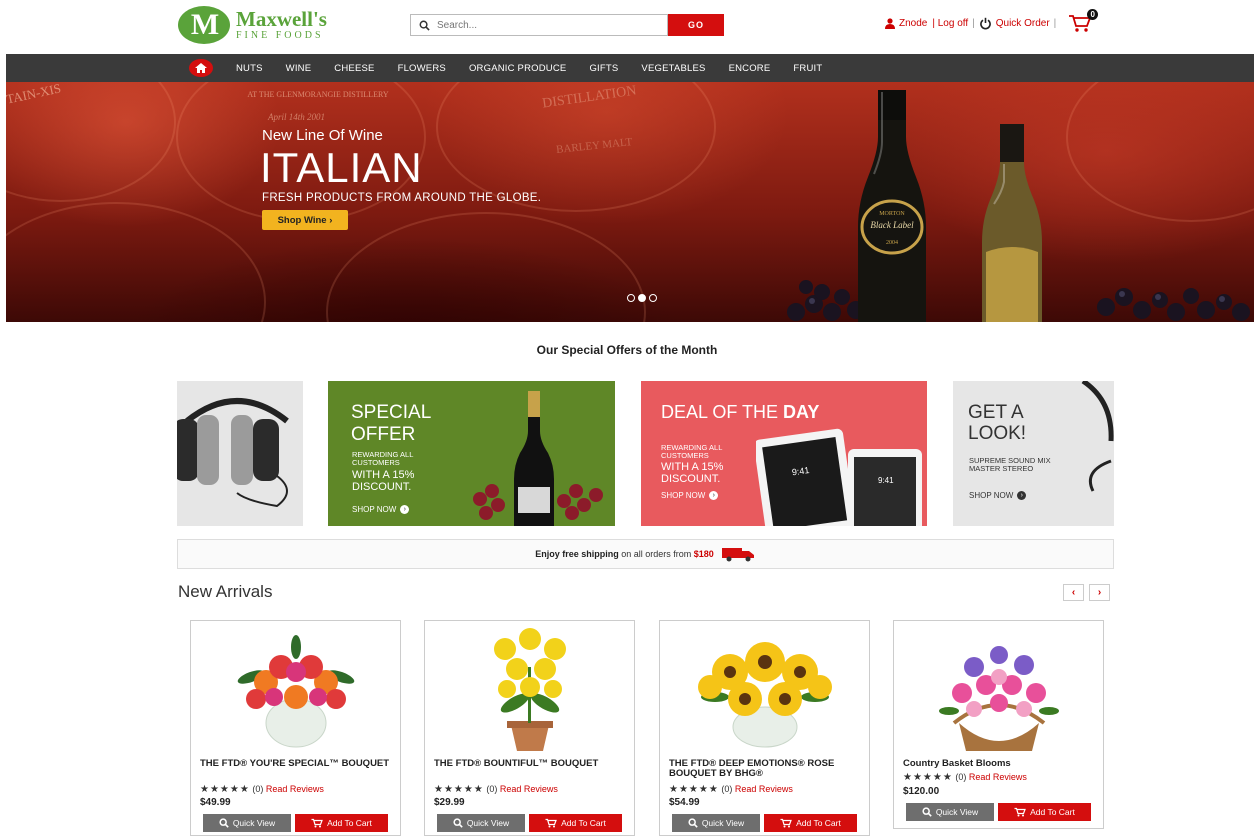 The height and width of the screenshot is (836, 1254). I want to click on search-input, so click(547, 25).